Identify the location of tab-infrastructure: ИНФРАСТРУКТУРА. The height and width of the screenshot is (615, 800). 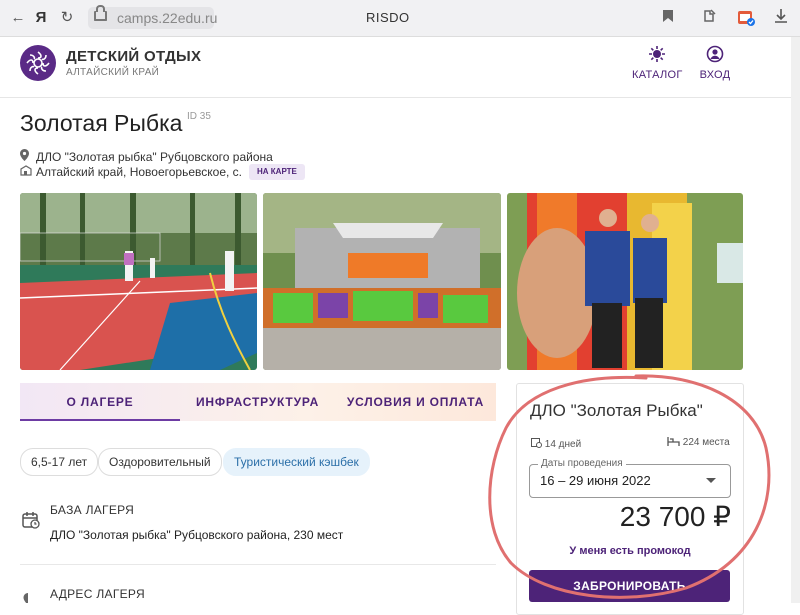
(257, 402).